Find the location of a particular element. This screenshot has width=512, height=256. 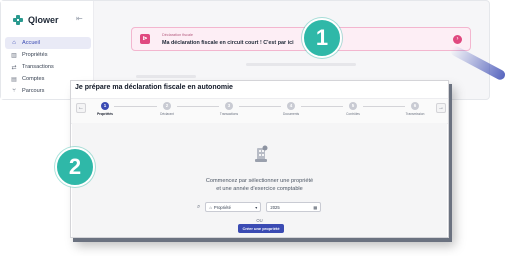

transfer-icon: ⇄ is located at coordinates (14, 67).